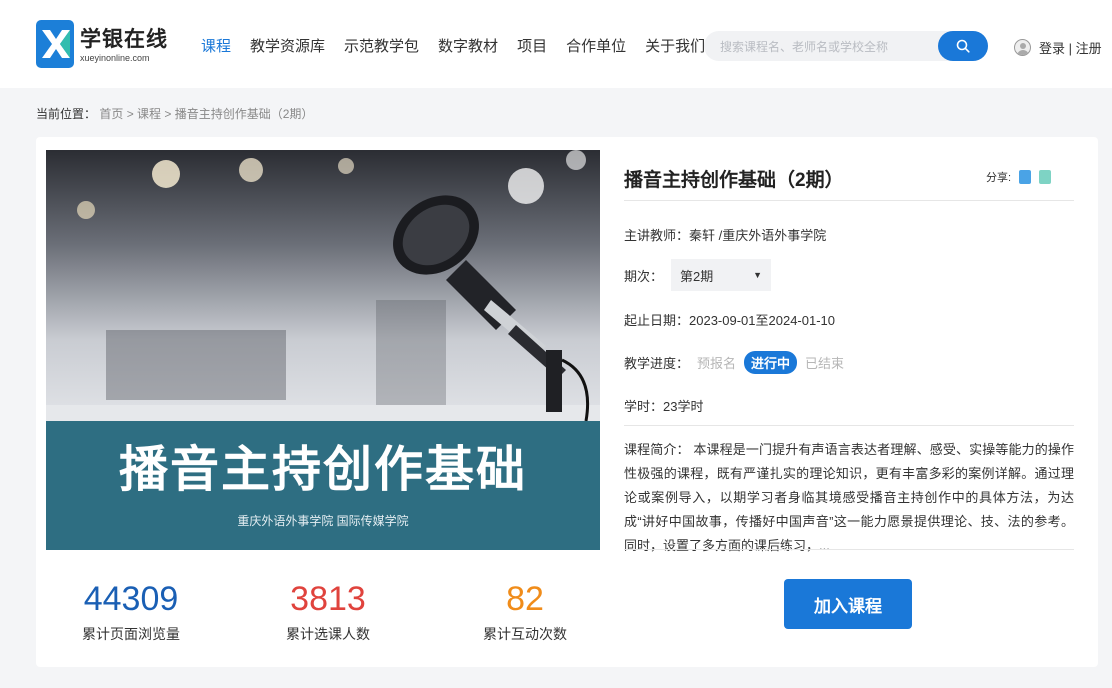  Describe the element at coordinates (664, 406) in the screenshot. I see `course-hours: 学时：23学时` at that location.